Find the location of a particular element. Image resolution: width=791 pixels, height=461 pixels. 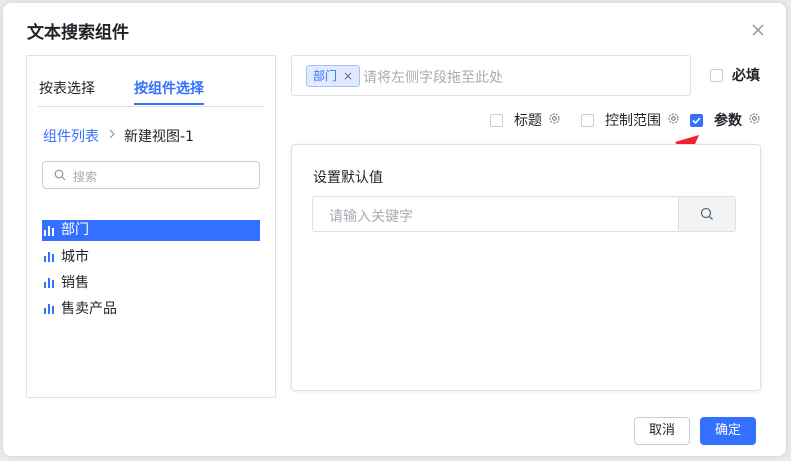

remove-tag-icon: × is located at coordinates (348, 76).